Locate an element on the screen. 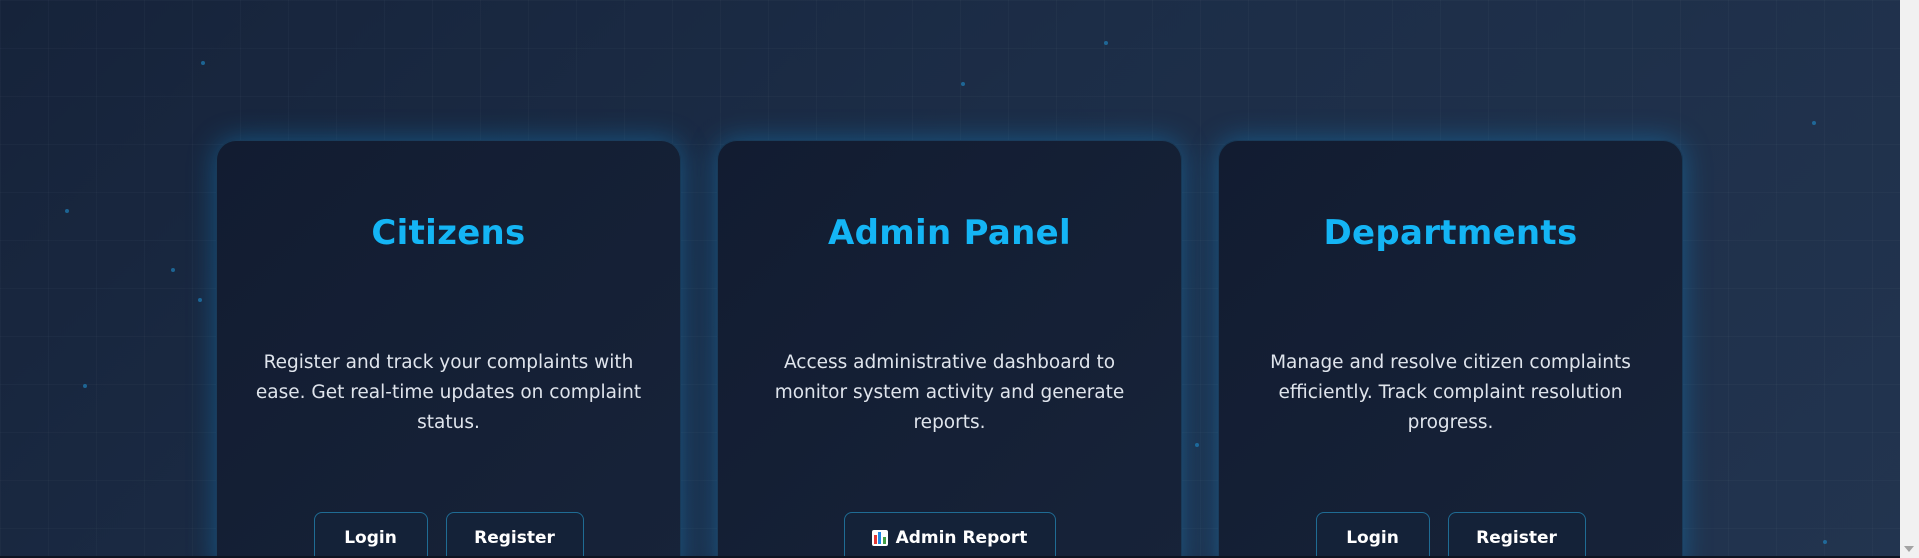 This screenshot has height=558, width=1919. admin-panel-title: Admin Panel is located at coordinates (949, 233).